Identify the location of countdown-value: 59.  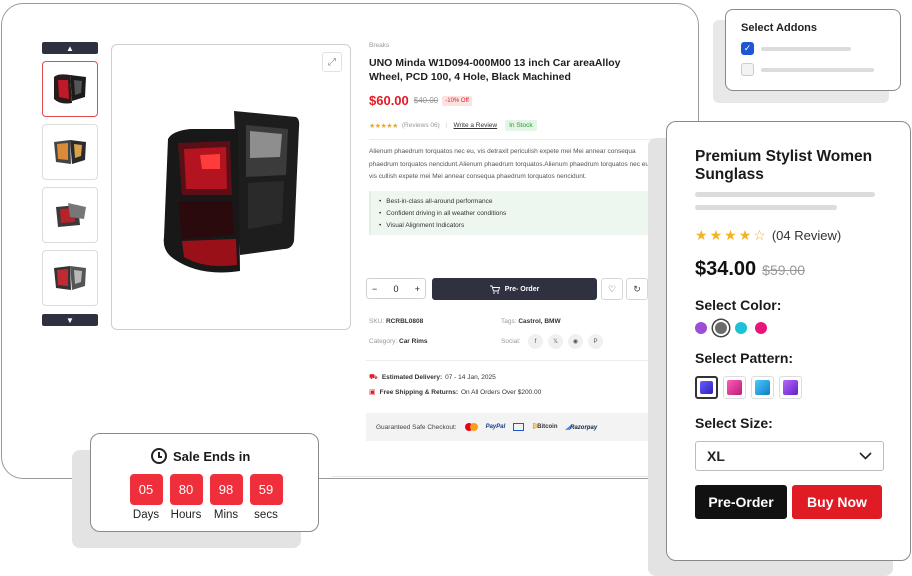
(266, 489).